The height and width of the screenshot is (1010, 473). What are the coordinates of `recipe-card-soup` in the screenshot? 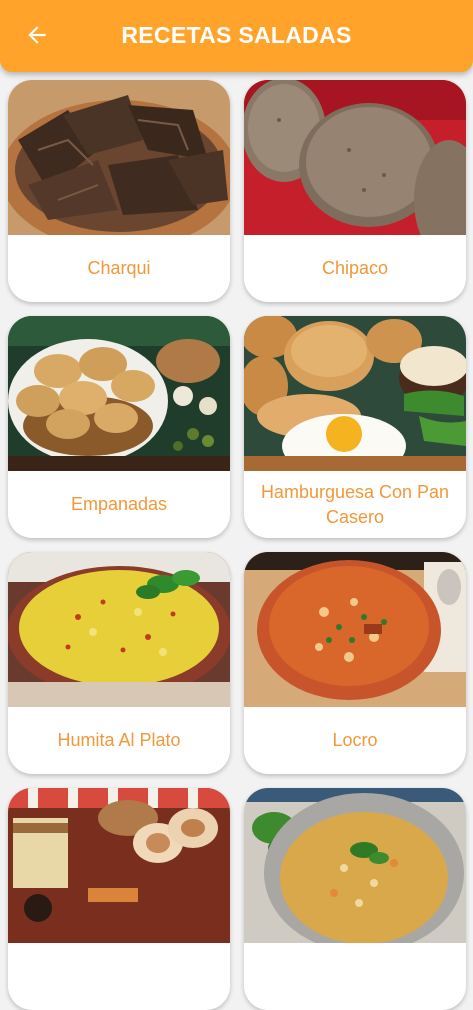 It's located at (355, 899).